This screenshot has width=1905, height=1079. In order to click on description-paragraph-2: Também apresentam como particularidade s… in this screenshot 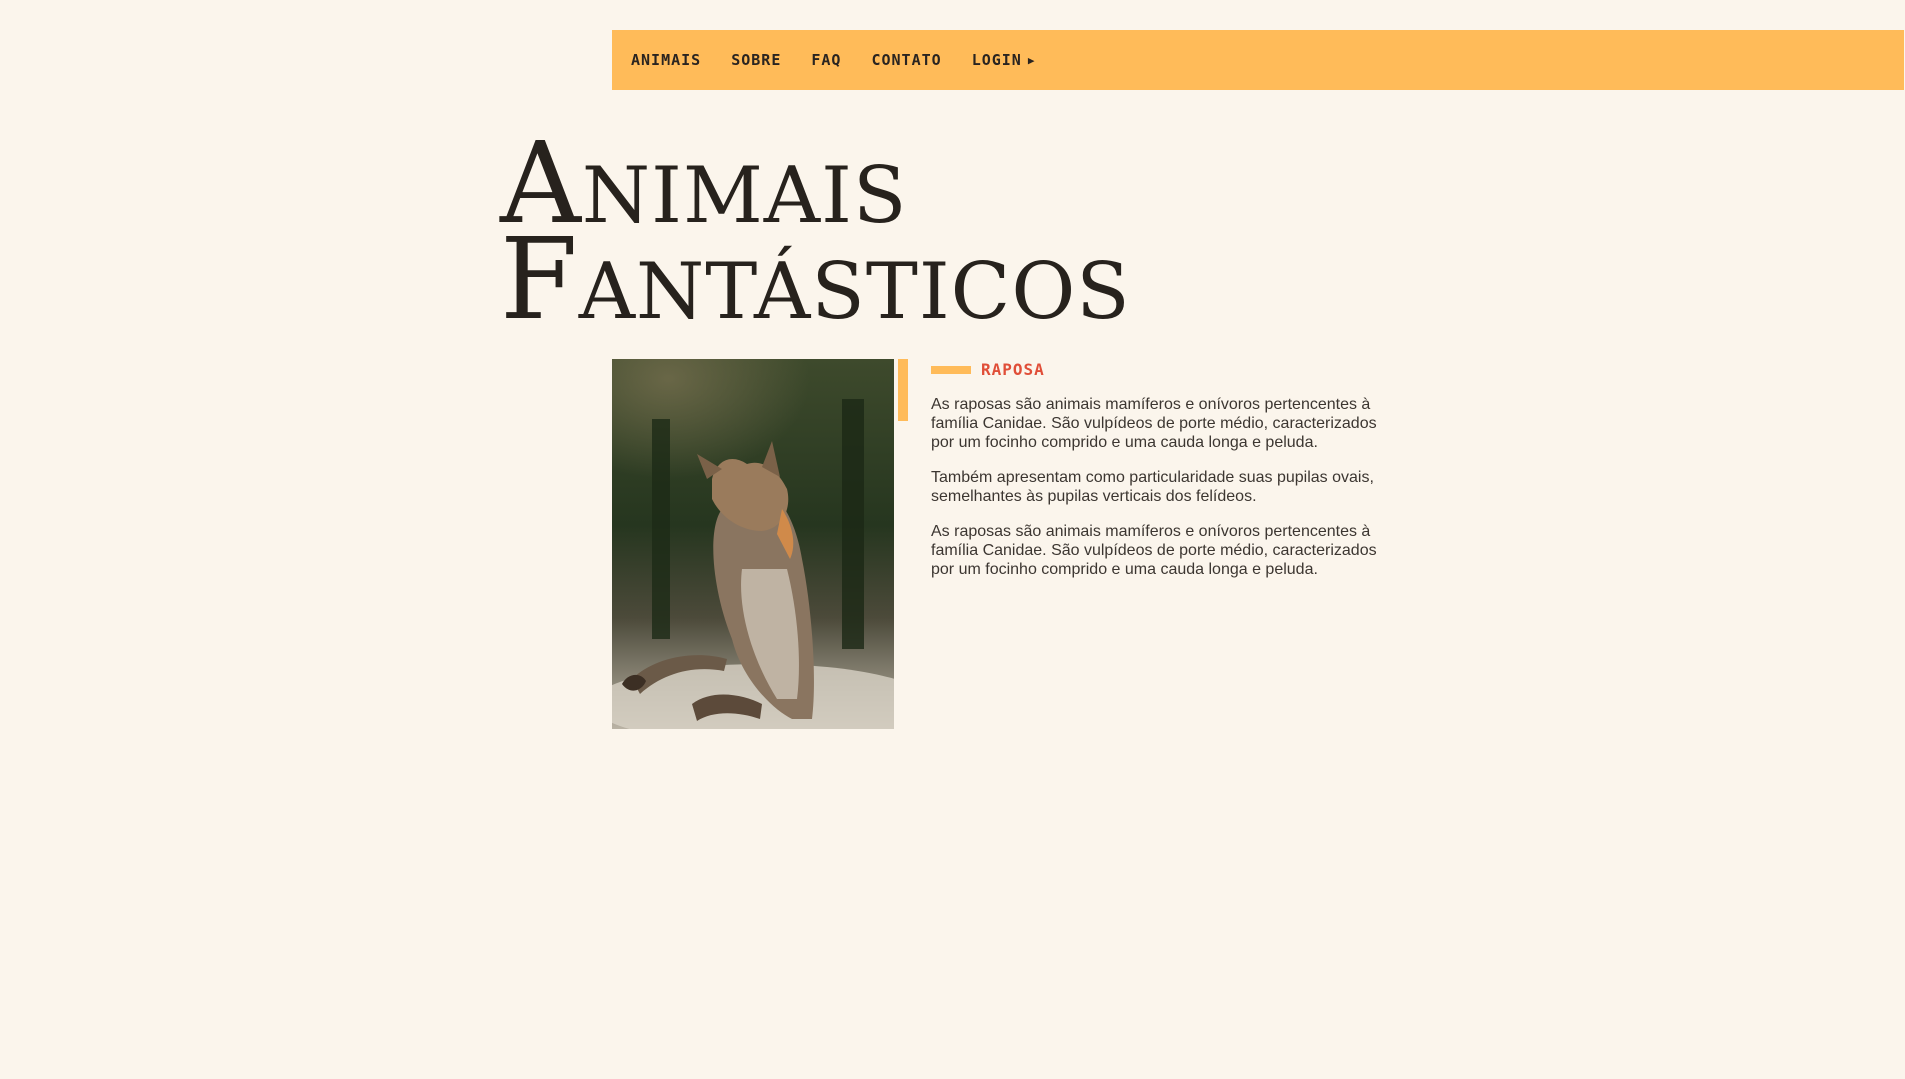, I will do `click(1152, 487)`.